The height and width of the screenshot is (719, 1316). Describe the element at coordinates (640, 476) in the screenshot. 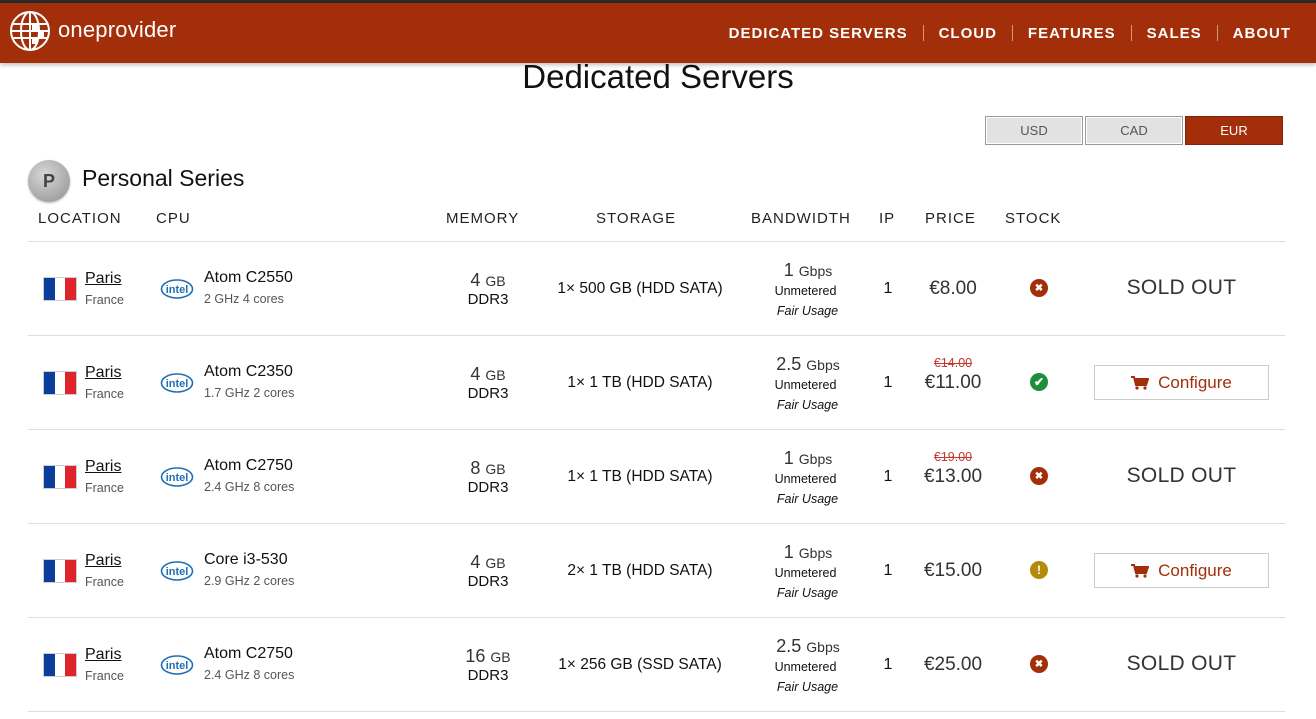

I see `storage-spec: 1× 1 TB (HDD SATA)` at that location.